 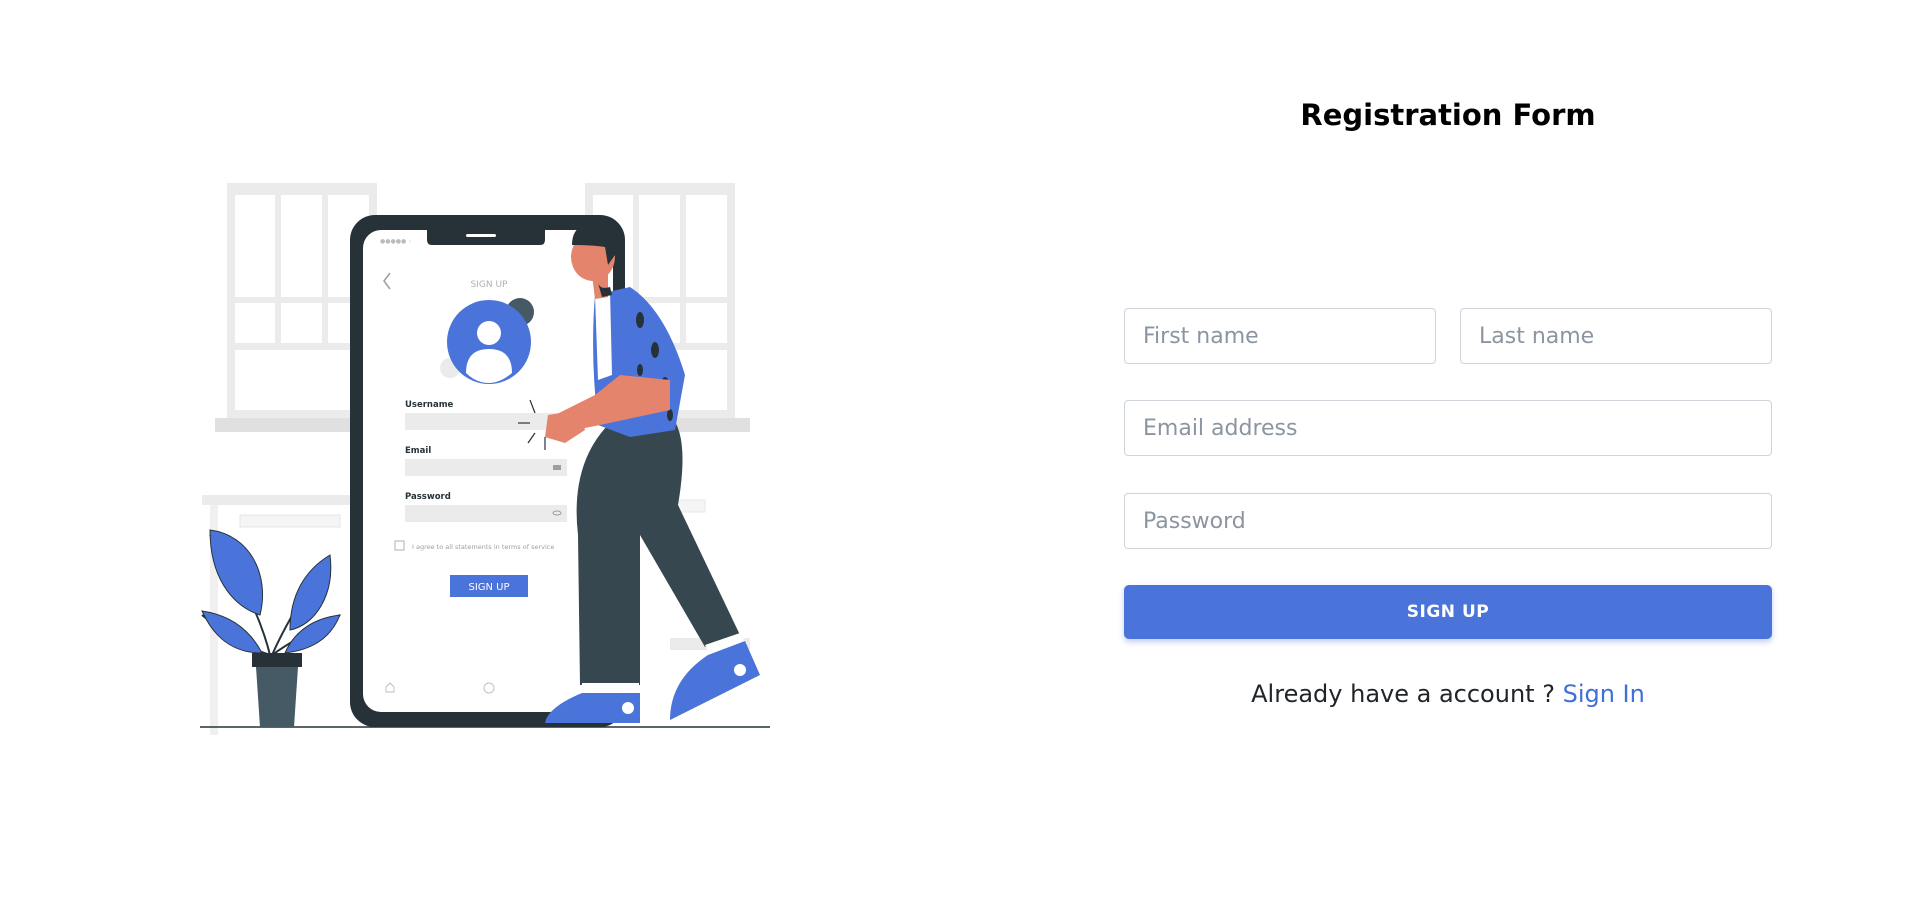 What do you see at coordinates (1280, 336) in the screenshot?
I see `first-name-input` at bounding box center [1280, 336].